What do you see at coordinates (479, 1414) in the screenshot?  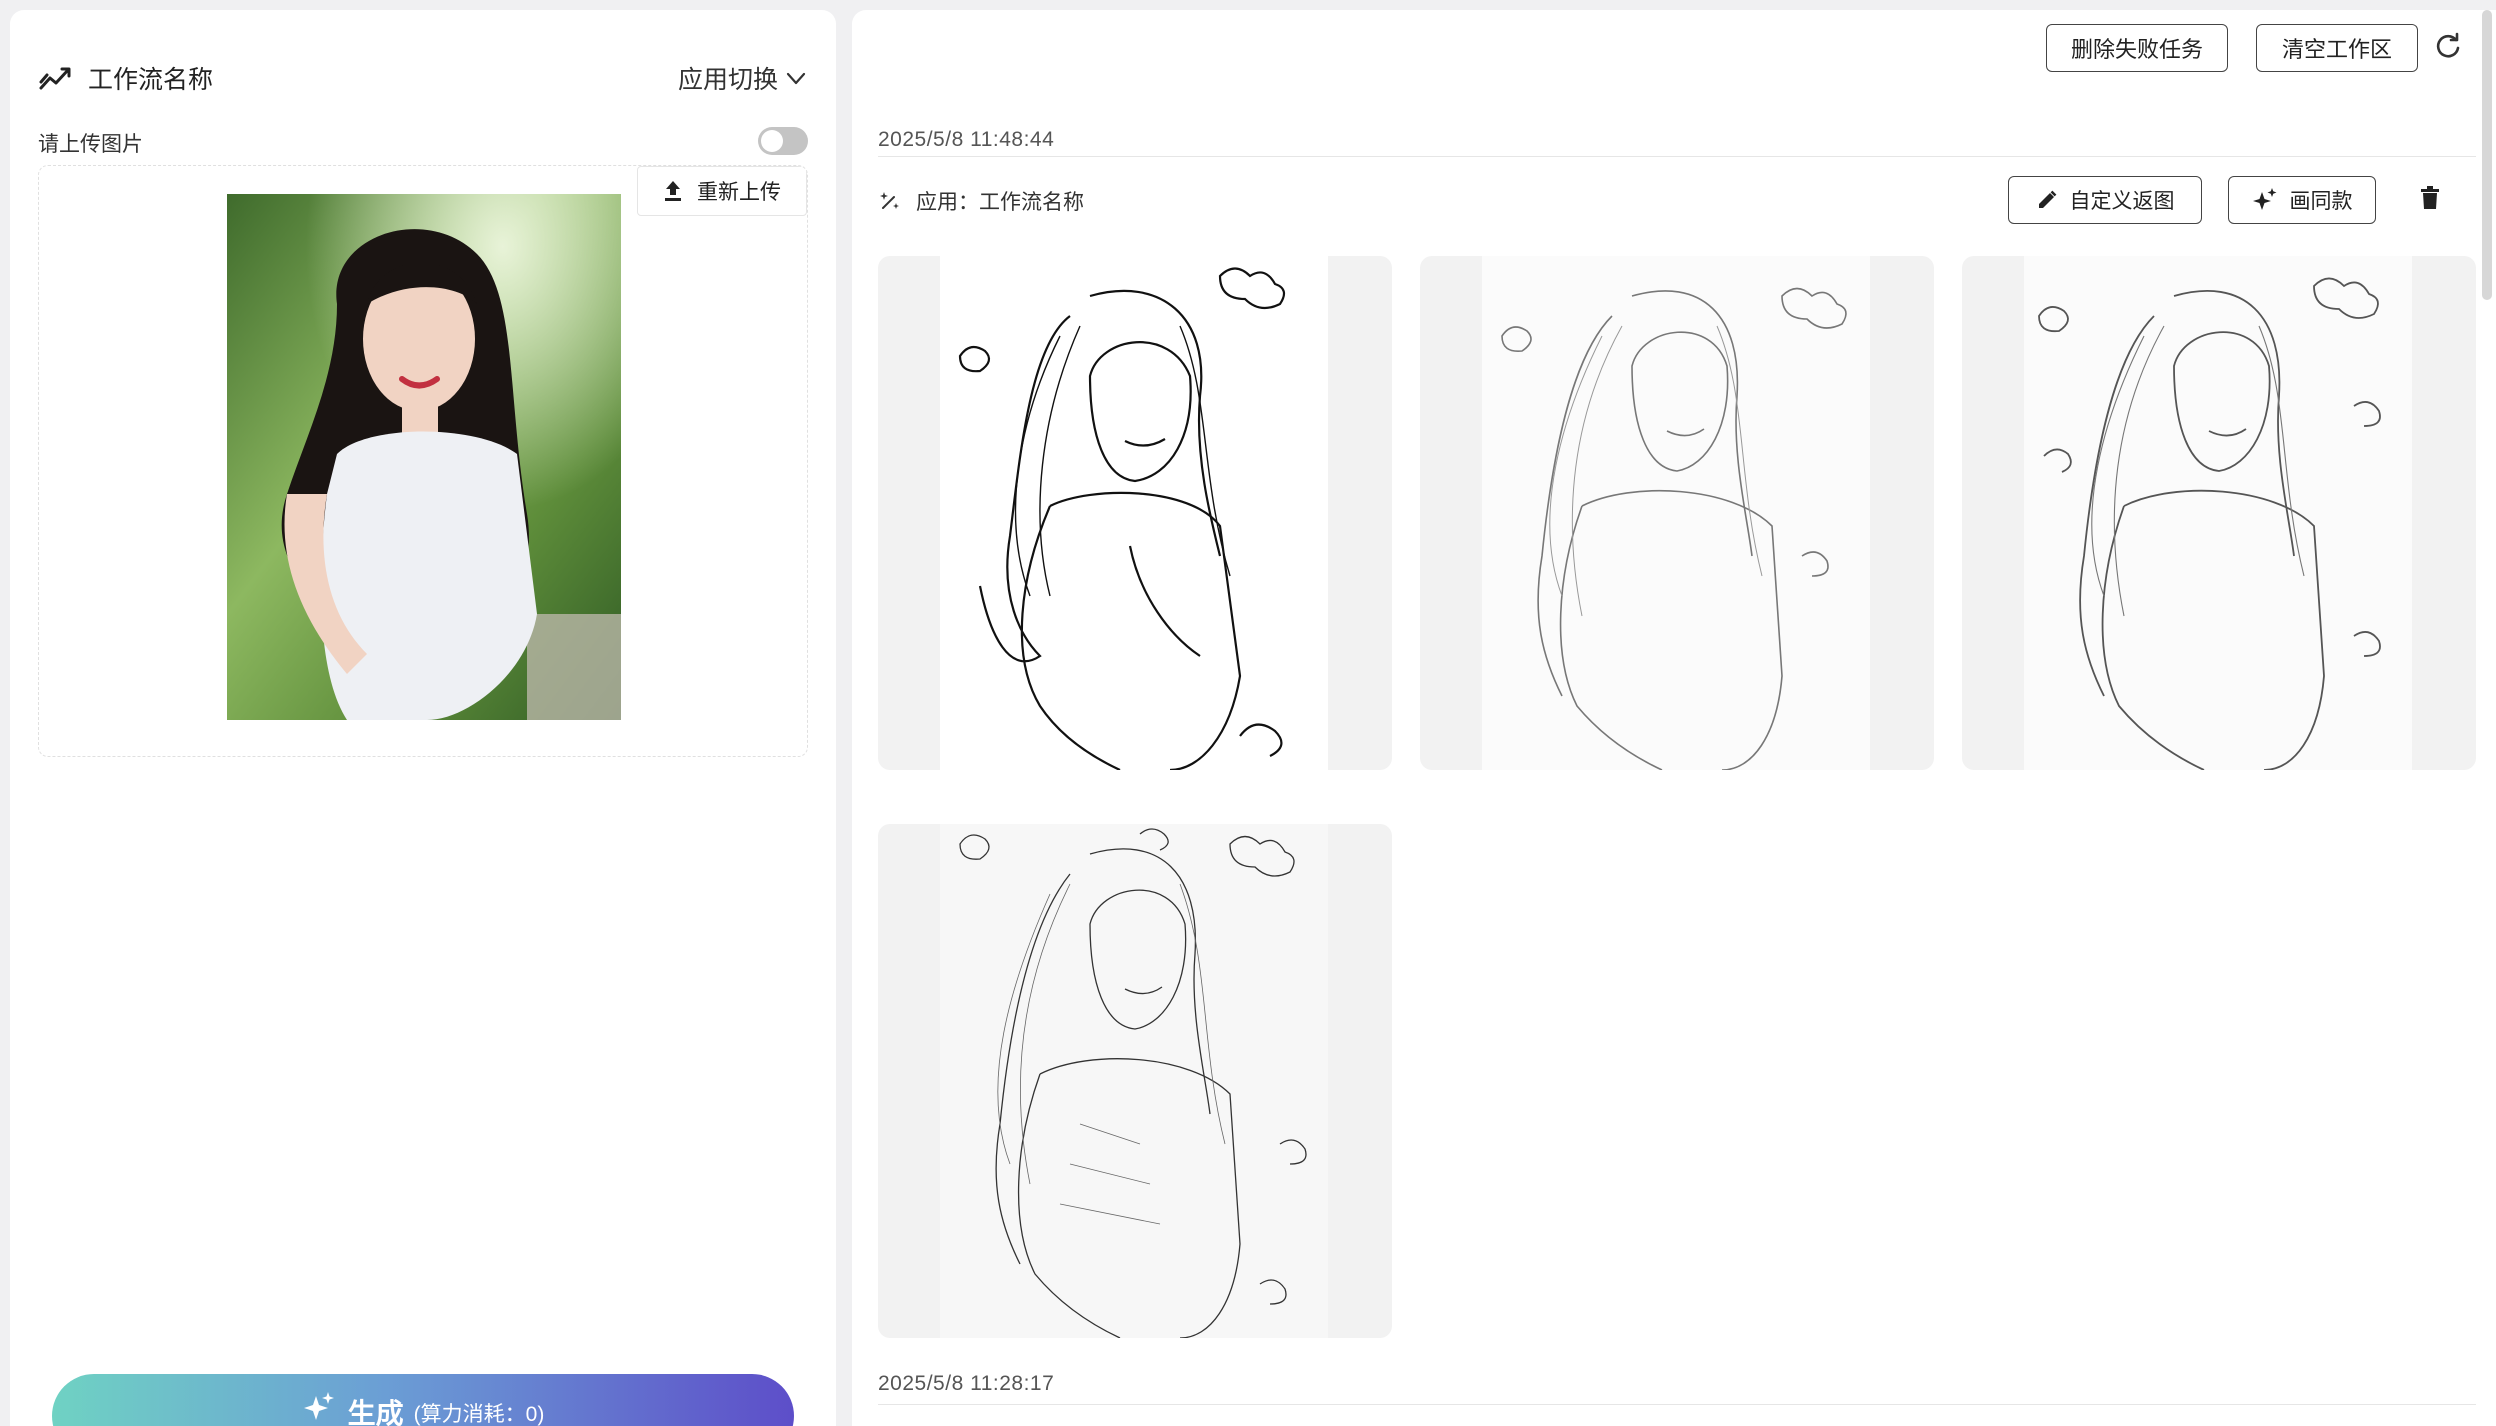 I see `generate-cost: (算力消耗：0)` at bounding box center [479, 1414].